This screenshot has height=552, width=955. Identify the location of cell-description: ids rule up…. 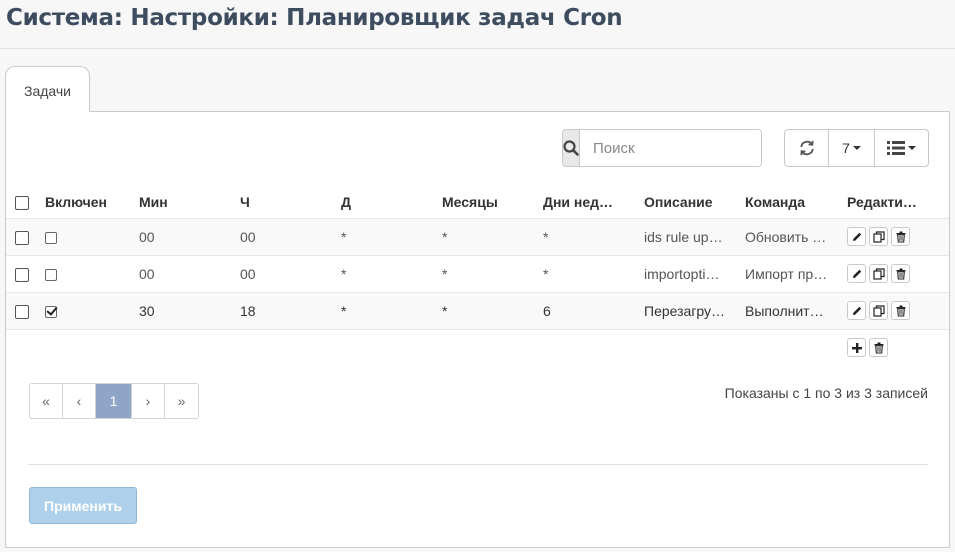
(688, 237).